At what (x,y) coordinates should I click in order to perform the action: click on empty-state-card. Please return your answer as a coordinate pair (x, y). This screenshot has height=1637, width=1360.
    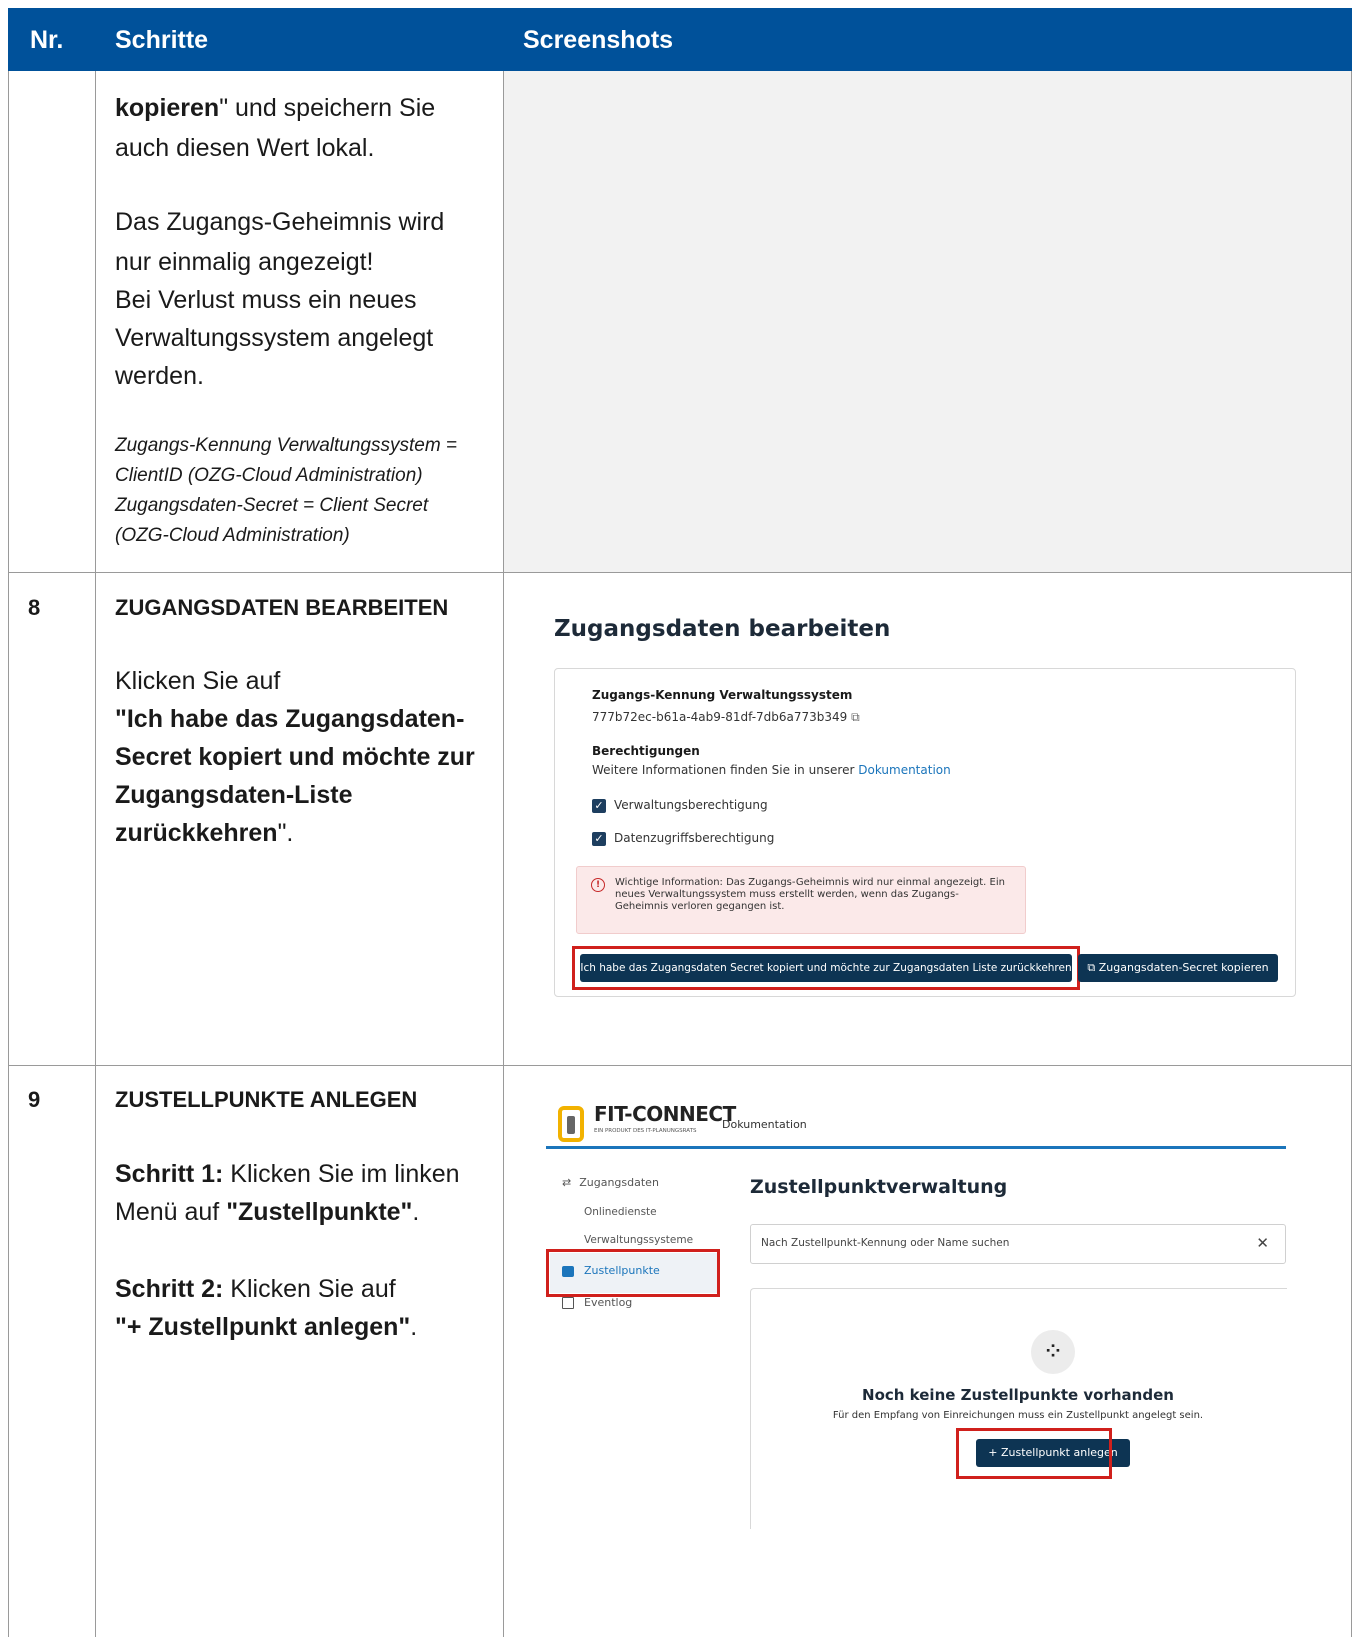
    Looking at the image, I should click on (1018, 1408).